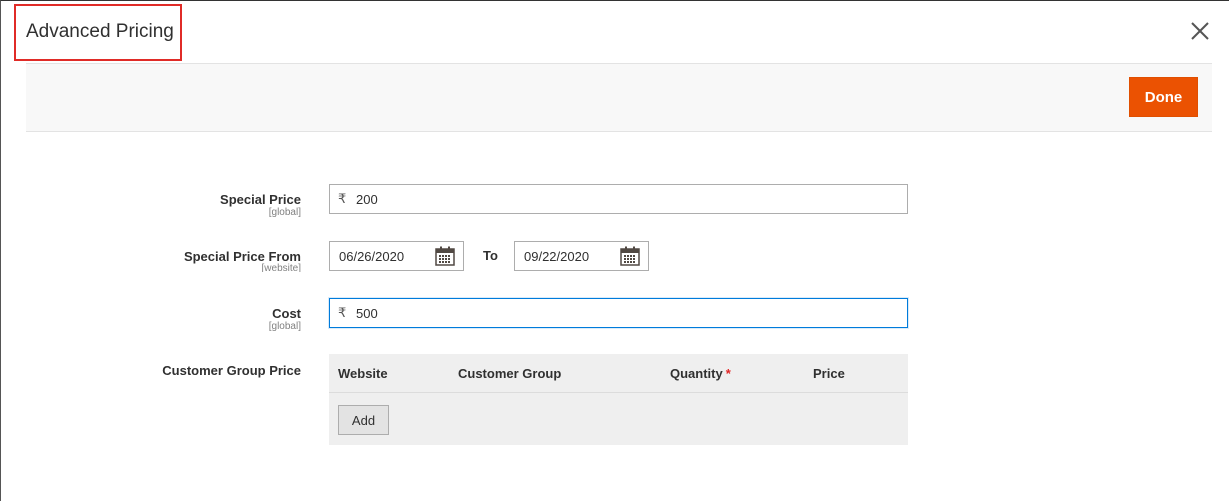  I want to click on special-price-scope: [global], so click(284, 212).